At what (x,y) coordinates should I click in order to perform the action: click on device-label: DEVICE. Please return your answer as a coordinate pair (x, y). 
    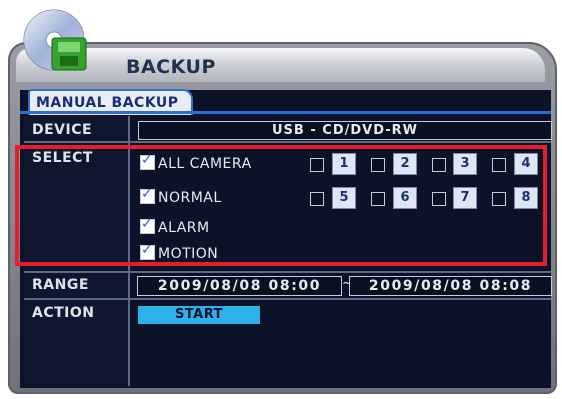
    Looking at the image, I should click on (62, 130).